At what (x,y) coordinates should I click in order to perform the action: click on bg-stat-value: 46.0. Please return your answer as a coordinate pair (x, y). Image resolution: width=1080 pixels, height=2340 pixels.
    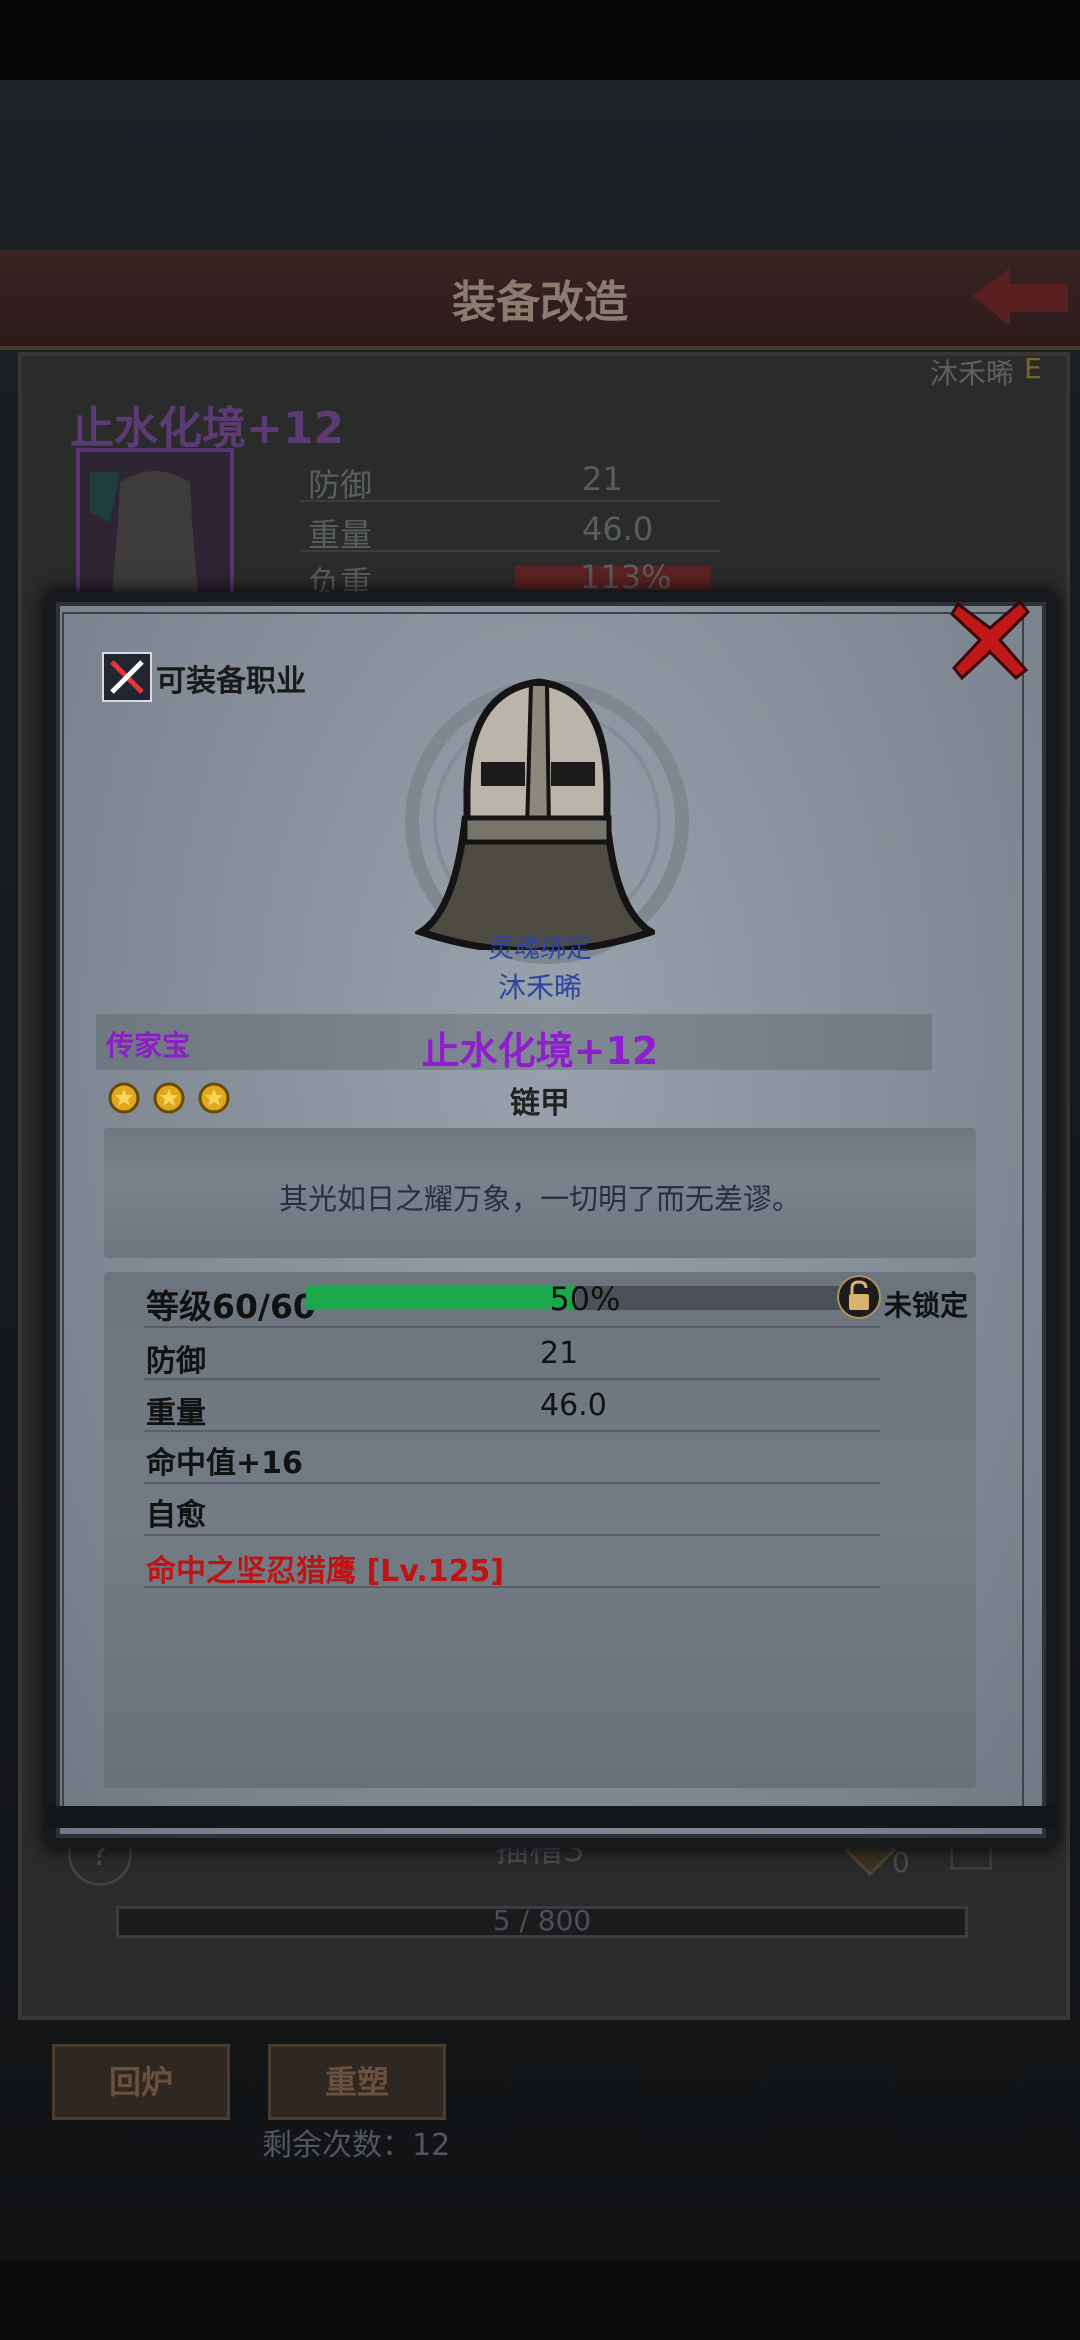
    Looking at the image, I should click on (618, 529).